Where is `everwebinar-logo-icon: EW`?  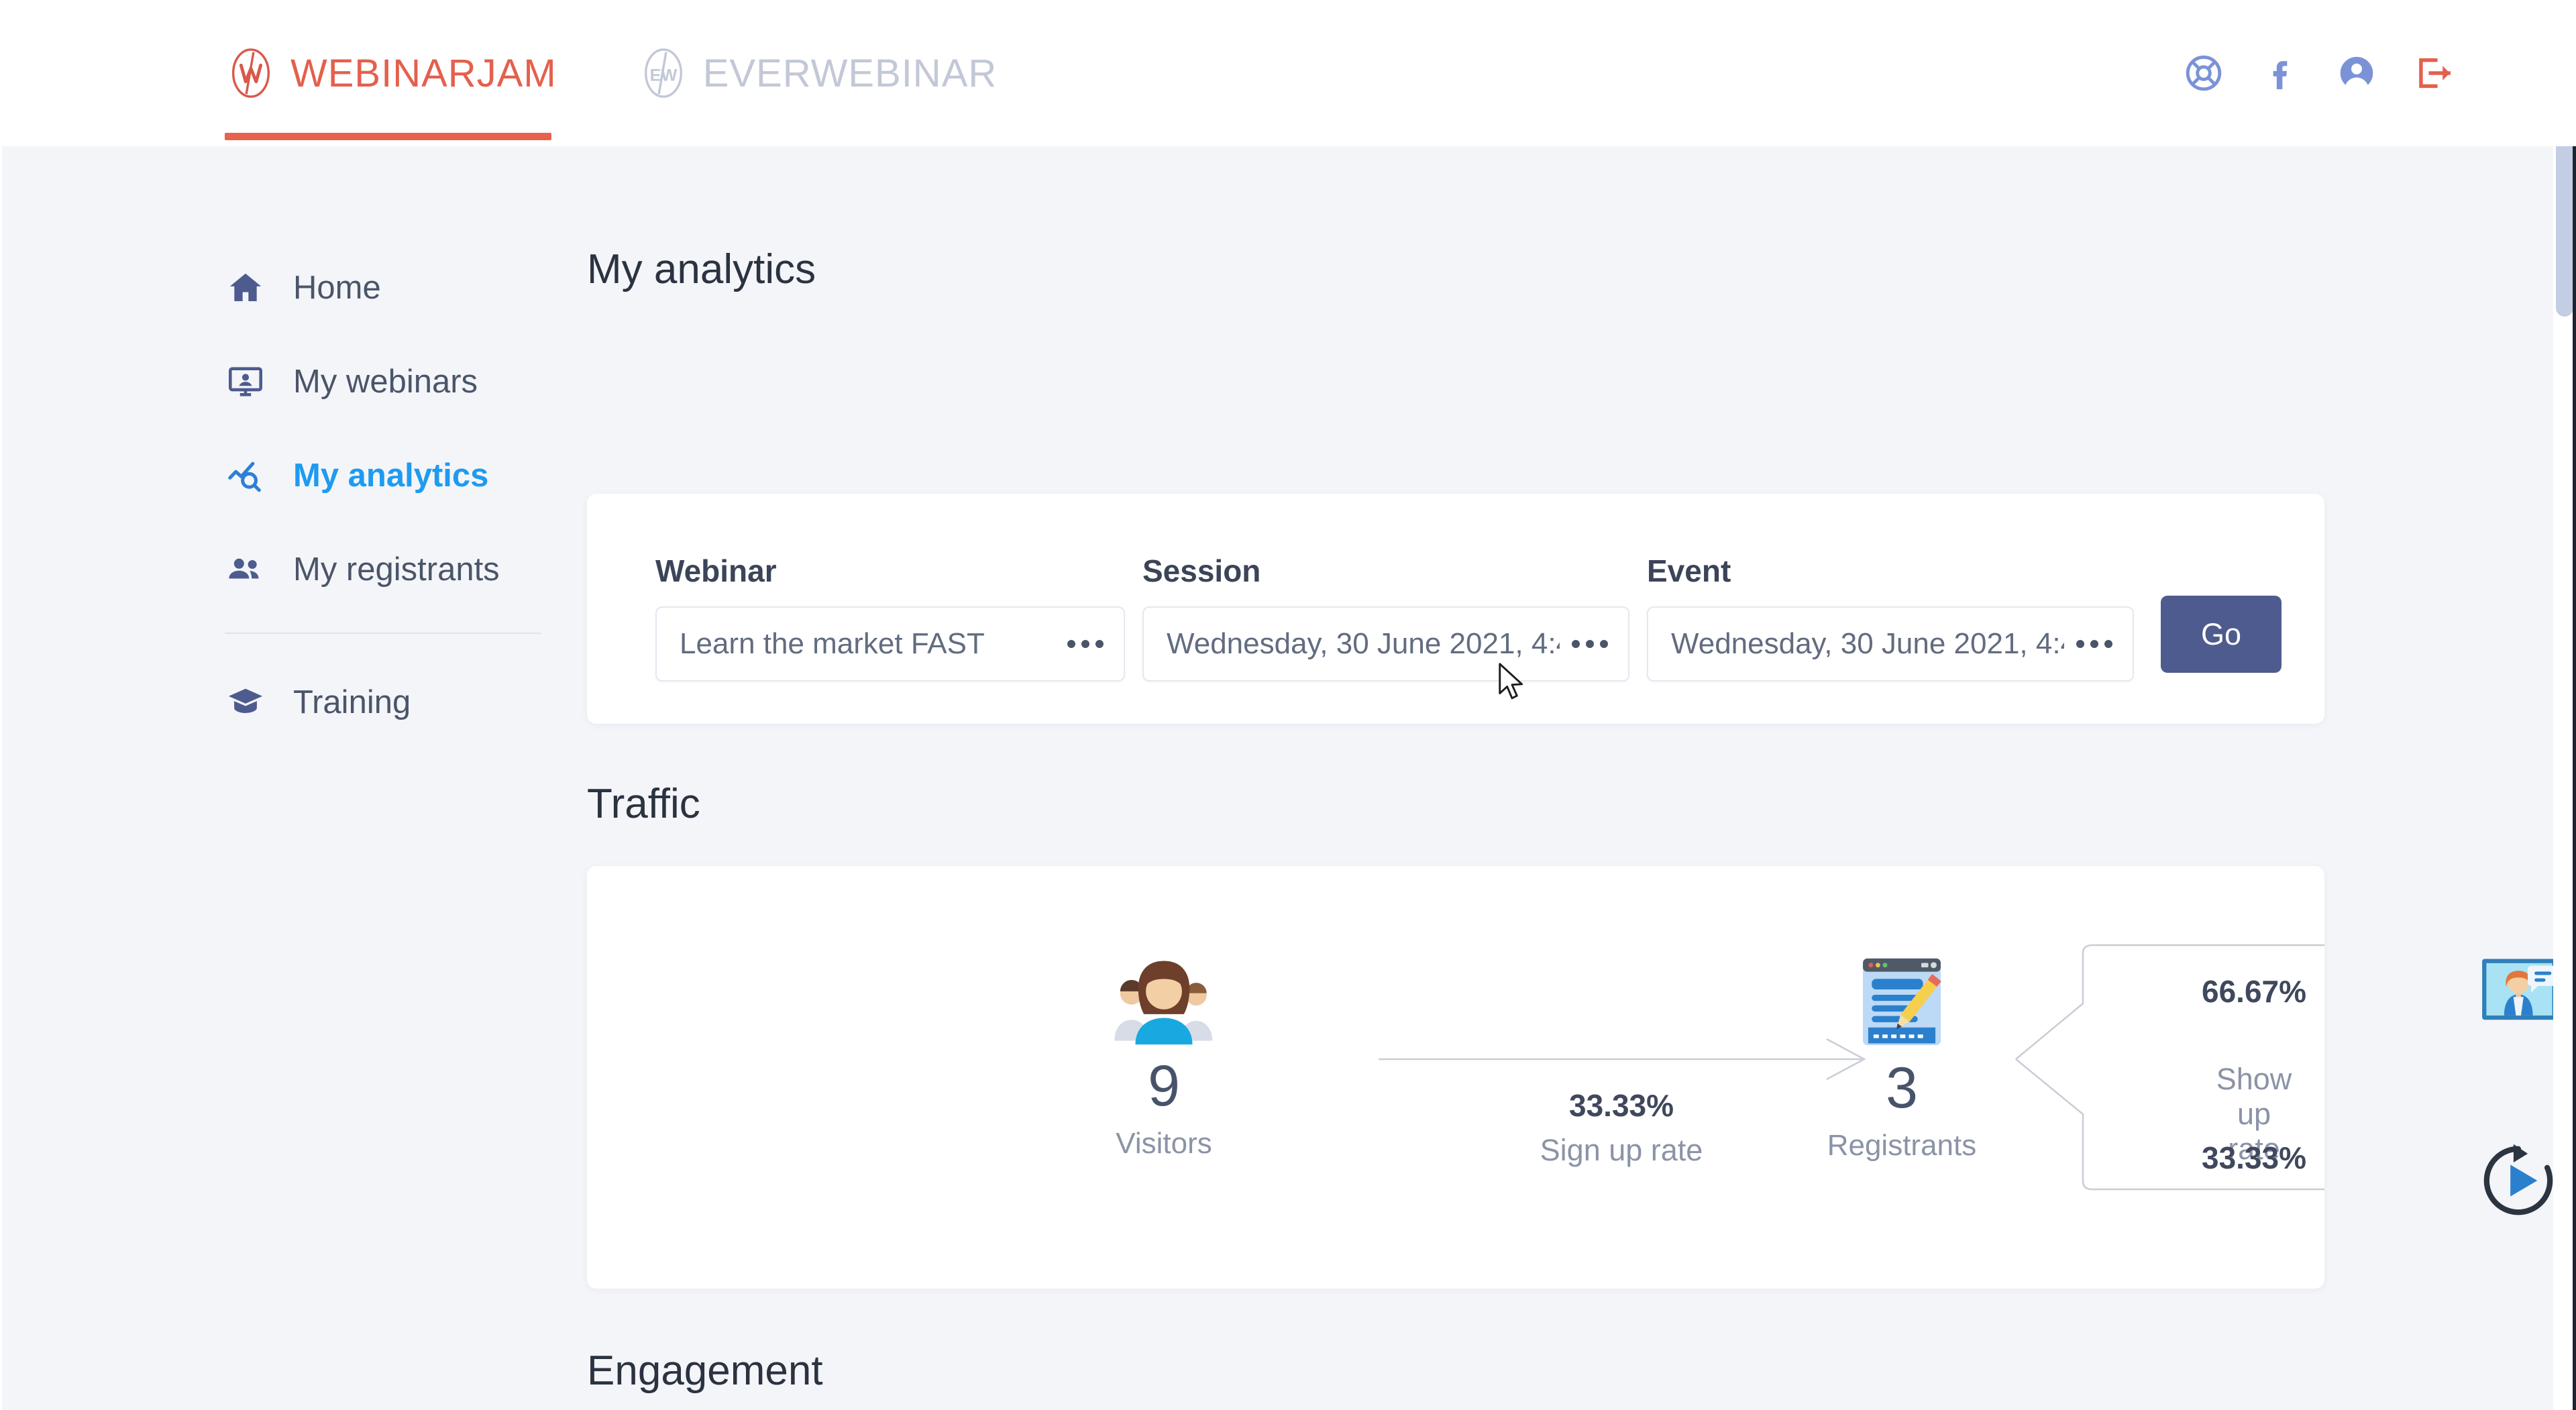
everwebinar-logo-icon: EW is located at coordinates (663, 73).